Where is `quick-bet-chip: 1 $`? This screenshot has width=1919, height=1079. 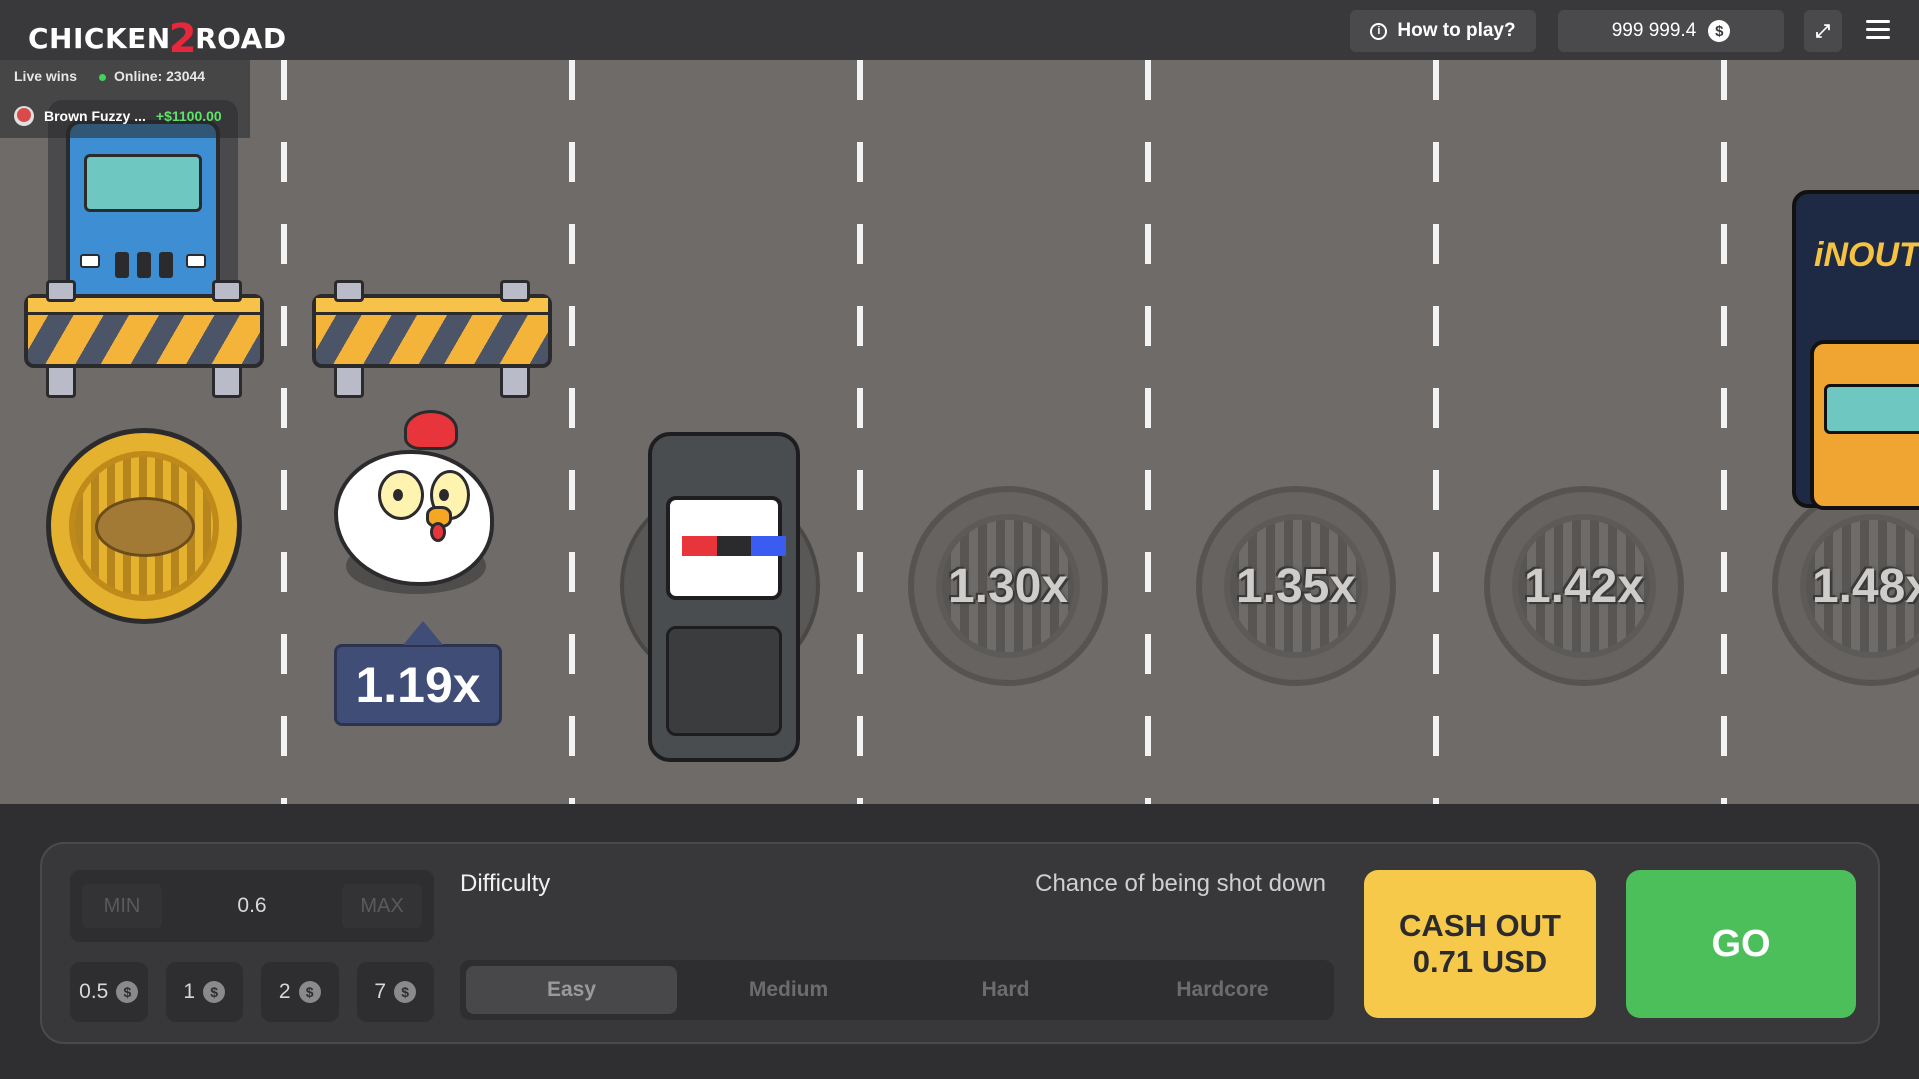 quick-bet-chip: 1 $ is located at coordinates (204, 992).